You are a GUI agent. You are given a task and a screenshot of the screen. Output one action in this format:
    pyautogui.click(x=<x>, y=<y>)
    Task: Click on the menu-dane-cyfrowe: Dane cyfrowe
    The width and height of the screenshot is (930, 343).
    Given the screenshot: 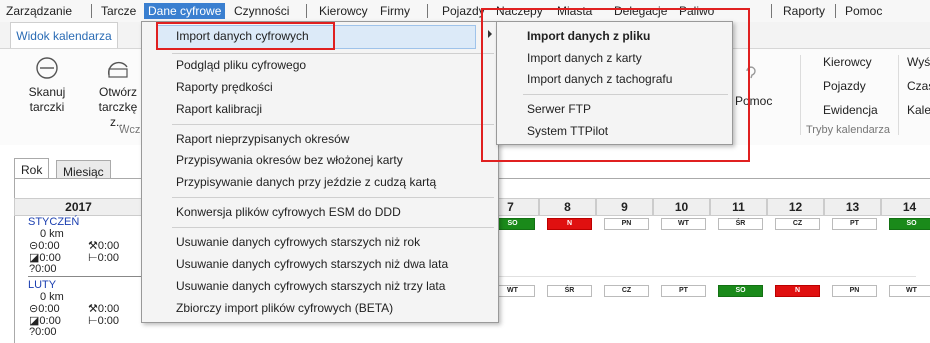 What is the action you would take?
    pyautogui.click(x=185, y=11)
    